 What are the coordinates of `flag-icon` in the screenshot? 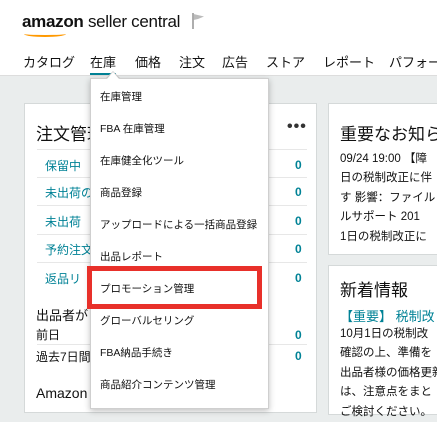 It's located at (199, 21).